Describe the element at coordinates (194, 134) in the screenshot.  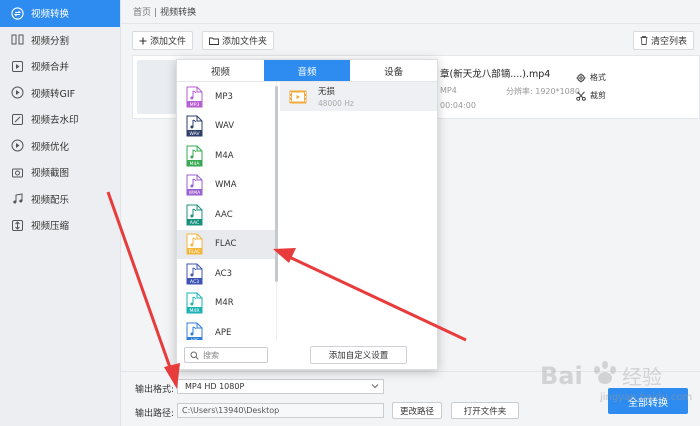
I see `format-tag: WAV` at that location.